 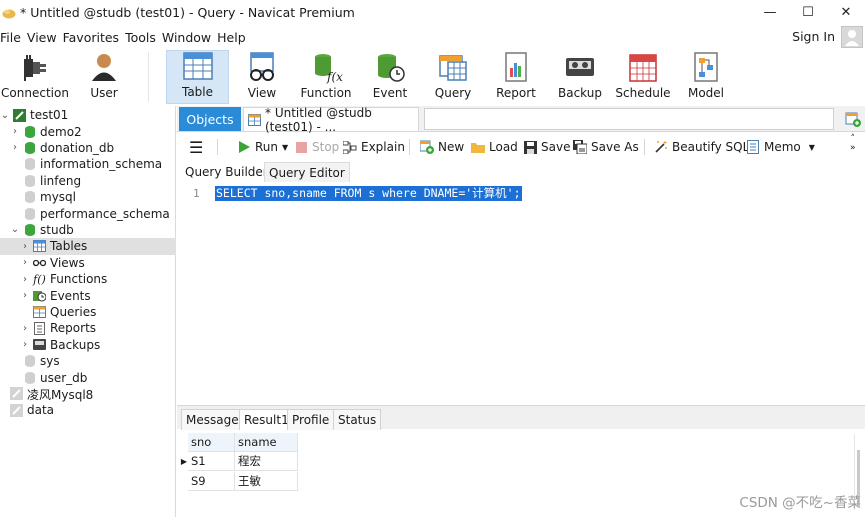 I want to click on new-query-icon, so click(x=853, y=119).